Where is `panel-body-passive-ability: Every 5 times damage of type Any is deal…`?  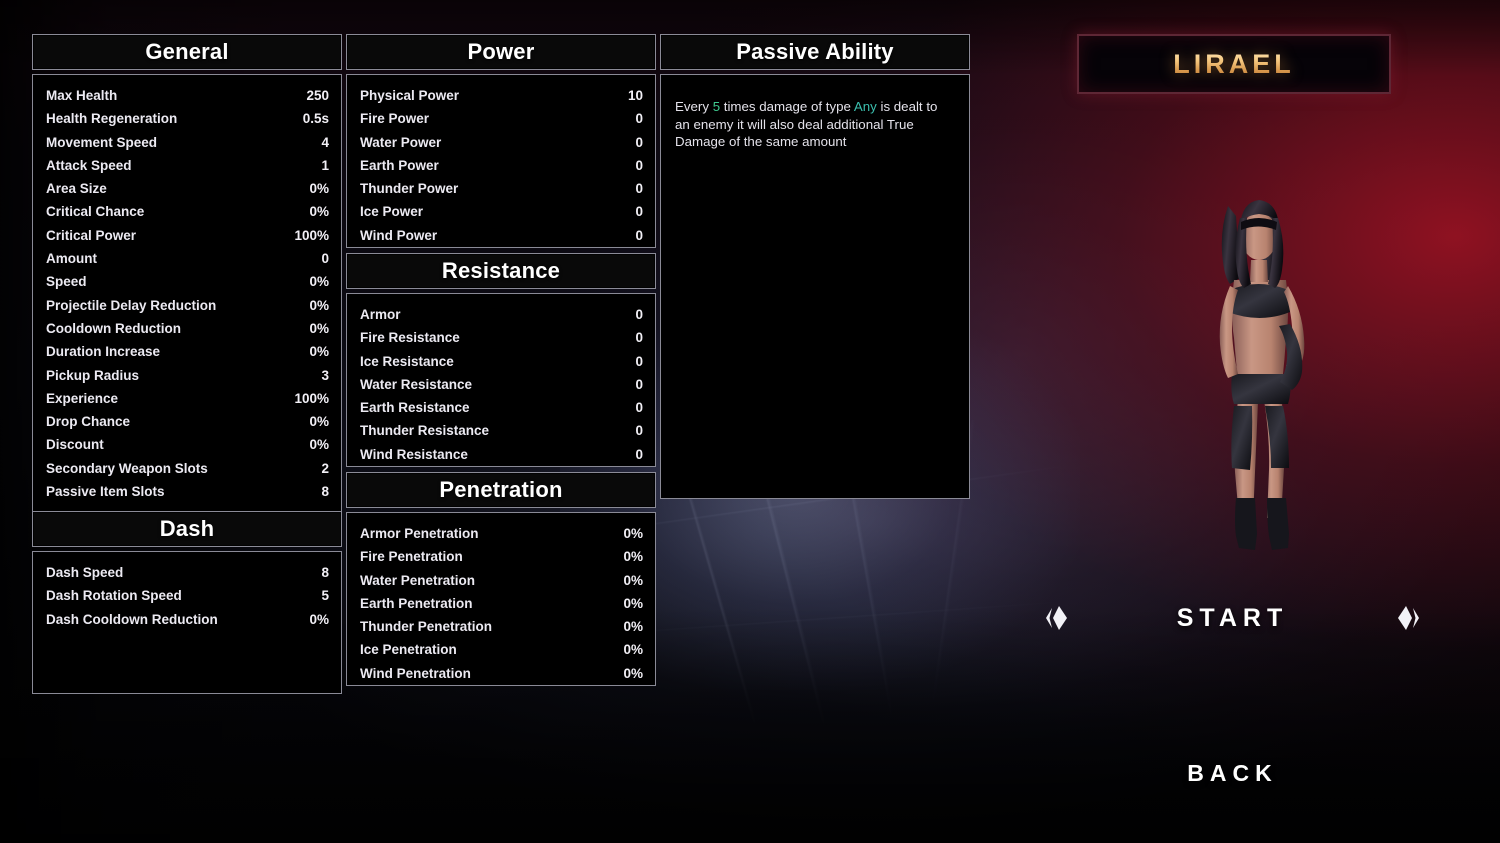
panel-body-passive-ability: Every 5 times damage of type Any is deal… is located at coordinates (815, 286).